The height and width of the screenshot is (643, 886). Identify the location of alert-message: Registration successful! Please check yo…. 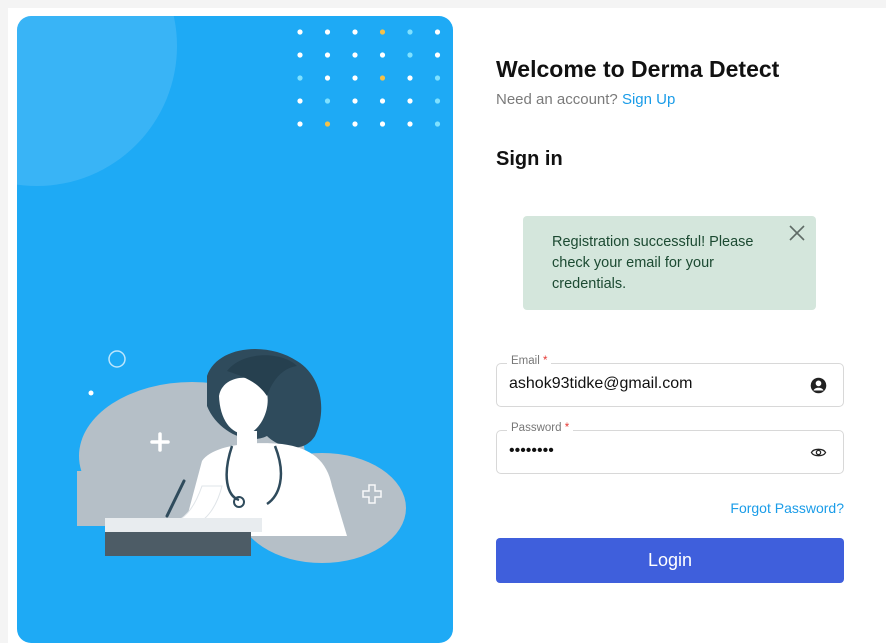
(653, 263).